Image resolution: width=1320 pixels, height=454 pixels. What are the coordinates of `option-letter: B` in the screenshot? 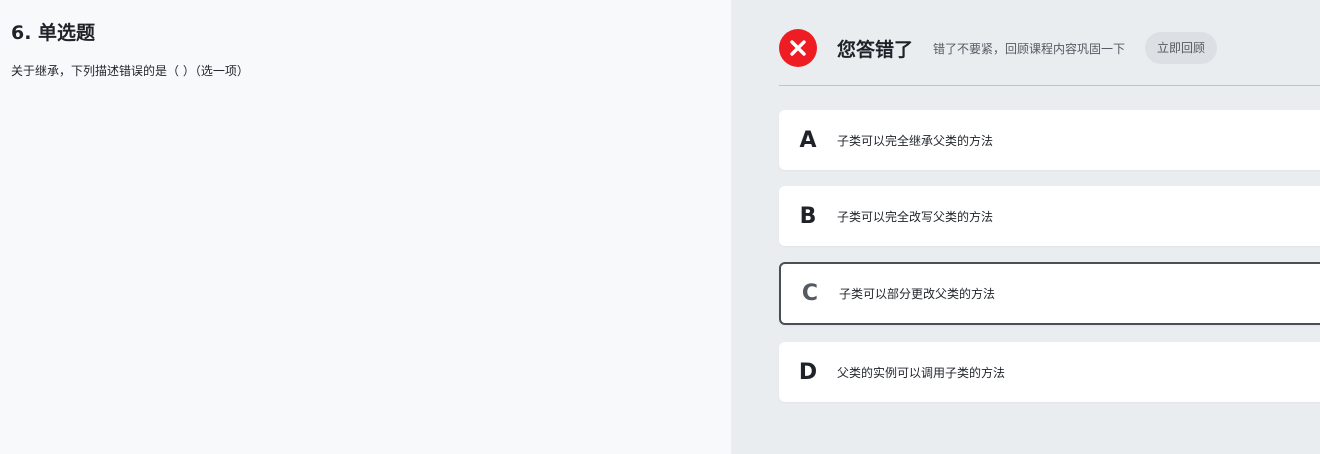 It's located at (808, 216).